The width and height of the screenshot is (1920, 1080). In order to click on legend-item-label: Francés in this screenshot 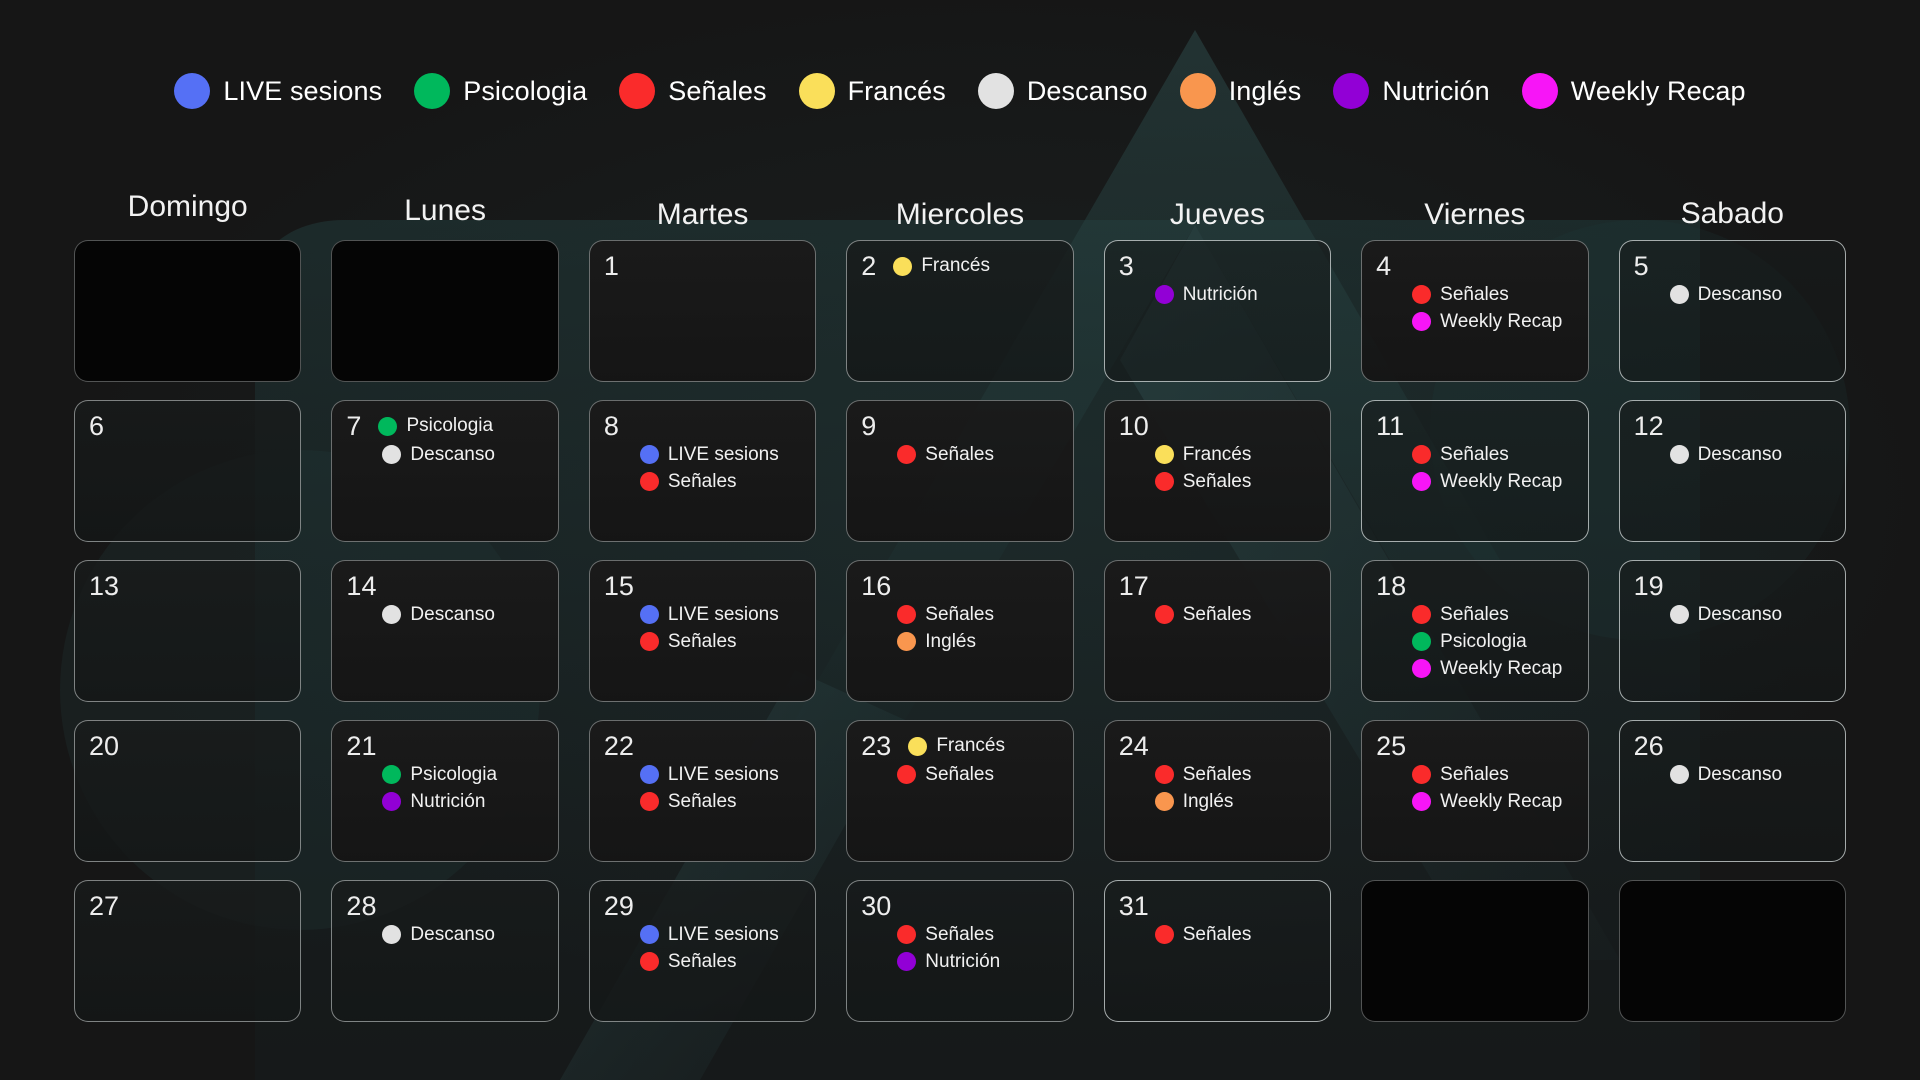, I will do `click(896, 90)`.